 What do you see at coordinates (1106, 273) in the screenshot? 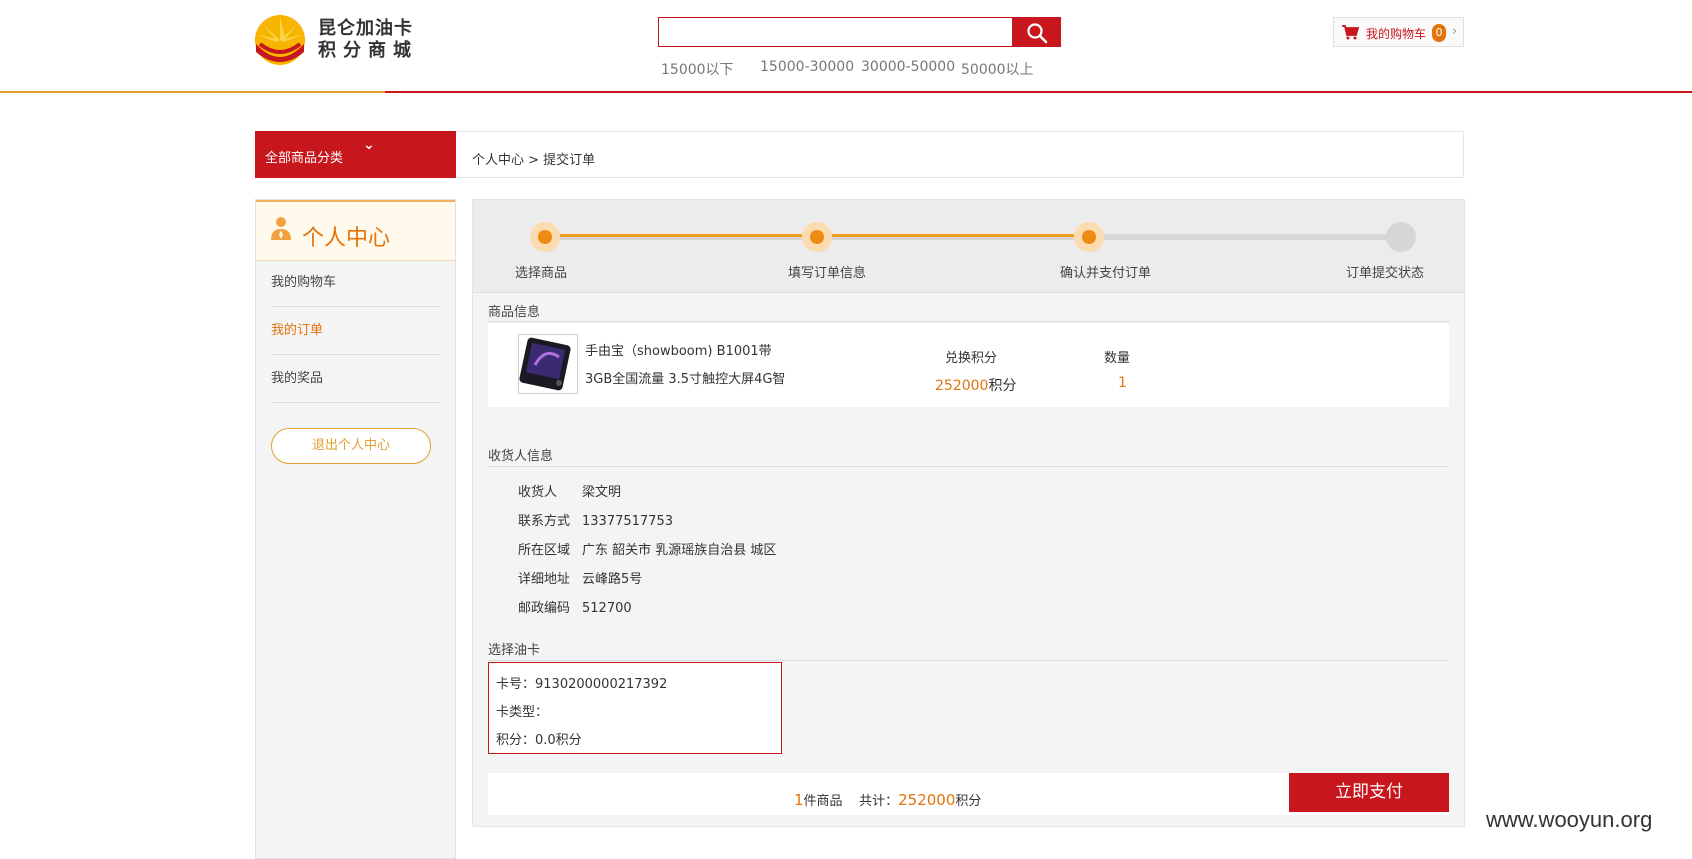
I see `step-label-3: 确认并支付订单` at bounding box center [1106, 273].